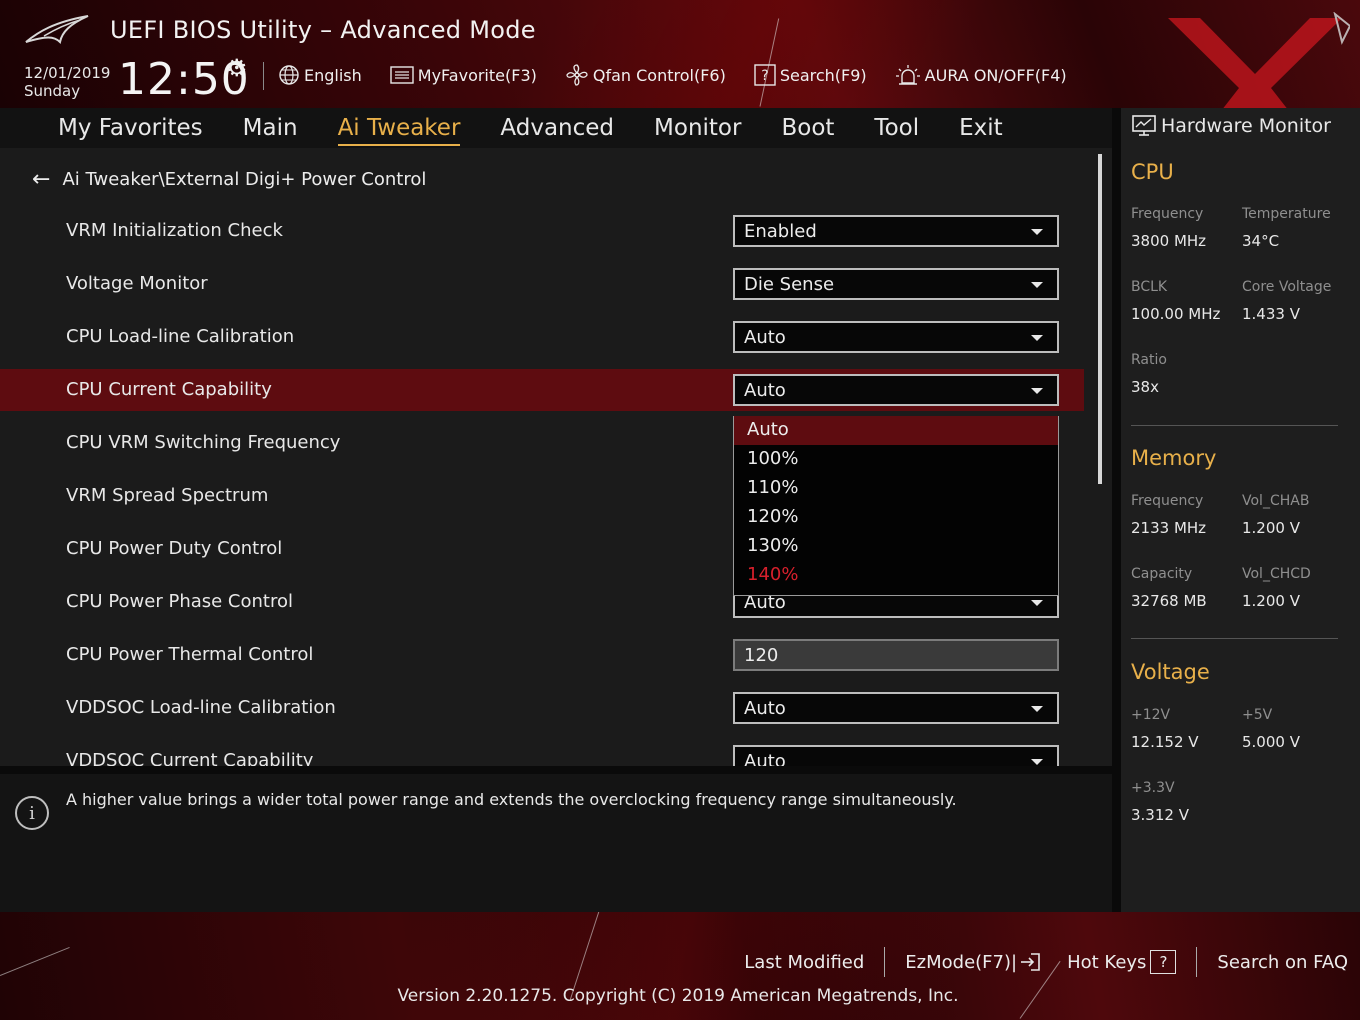 The image size is (1360, 1020). What do you see at coordinates (1153, 788) in the screenshot?
I see `v33-label: +3.3V` at bounding box center [1153, 788].